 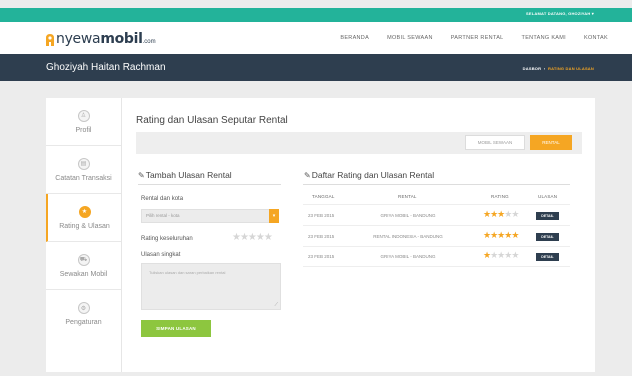 I want to click on sidebar-item-label: Rating & Ulasan, so click(x=84, y=226).